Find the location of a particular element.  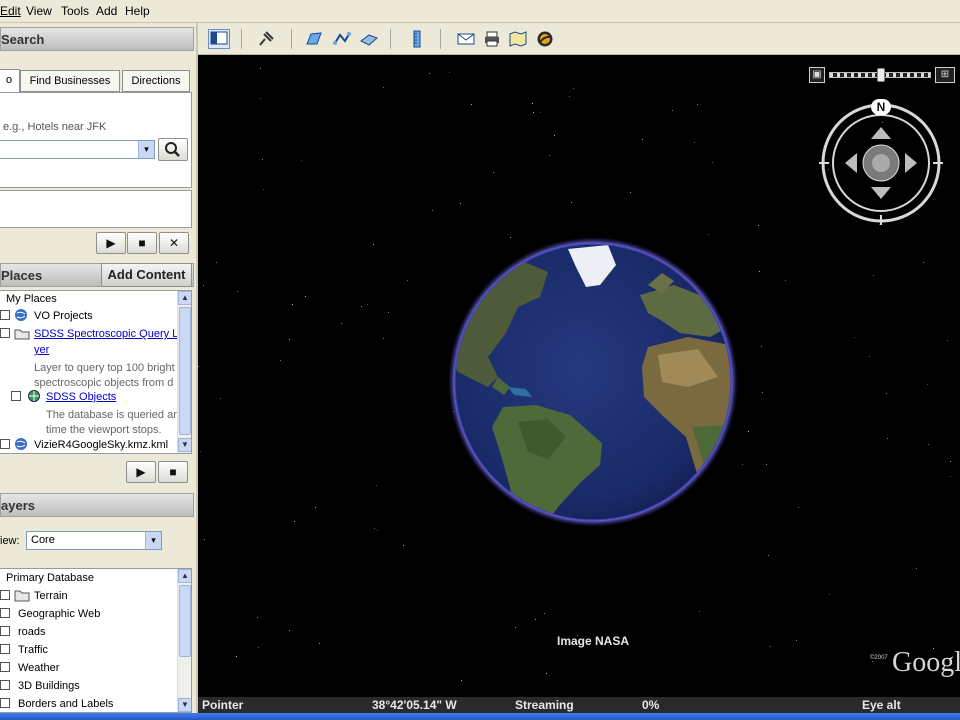

navigation-compass is located at coordinates (881, 162).